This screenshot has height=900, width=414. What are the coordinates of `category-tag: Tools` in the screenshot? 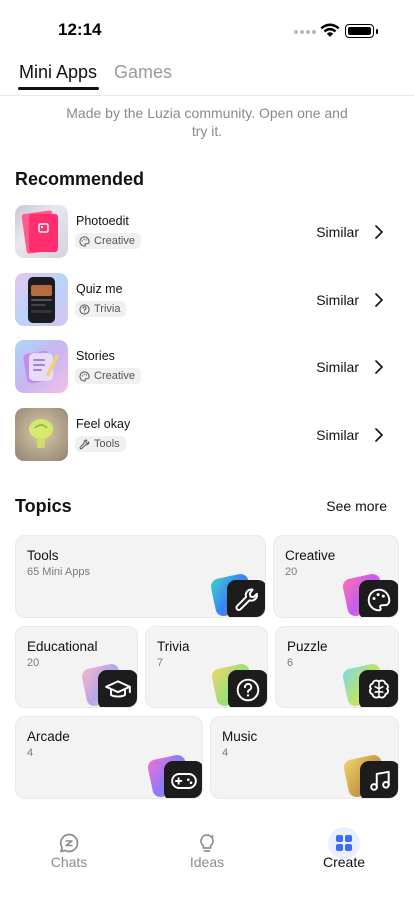 It's located at (100, 444).